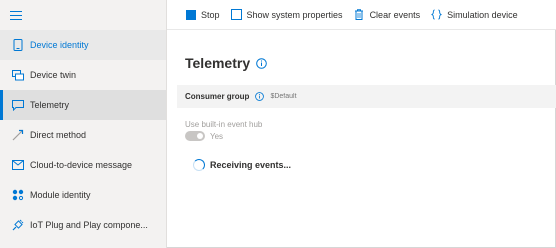 The height and width of the screenshot is (248, 556). What do you see at coordinates (50, 105) in the screenshot?
I see `sidebar-item-label: Telemetry` at bounding box center [50, 105].